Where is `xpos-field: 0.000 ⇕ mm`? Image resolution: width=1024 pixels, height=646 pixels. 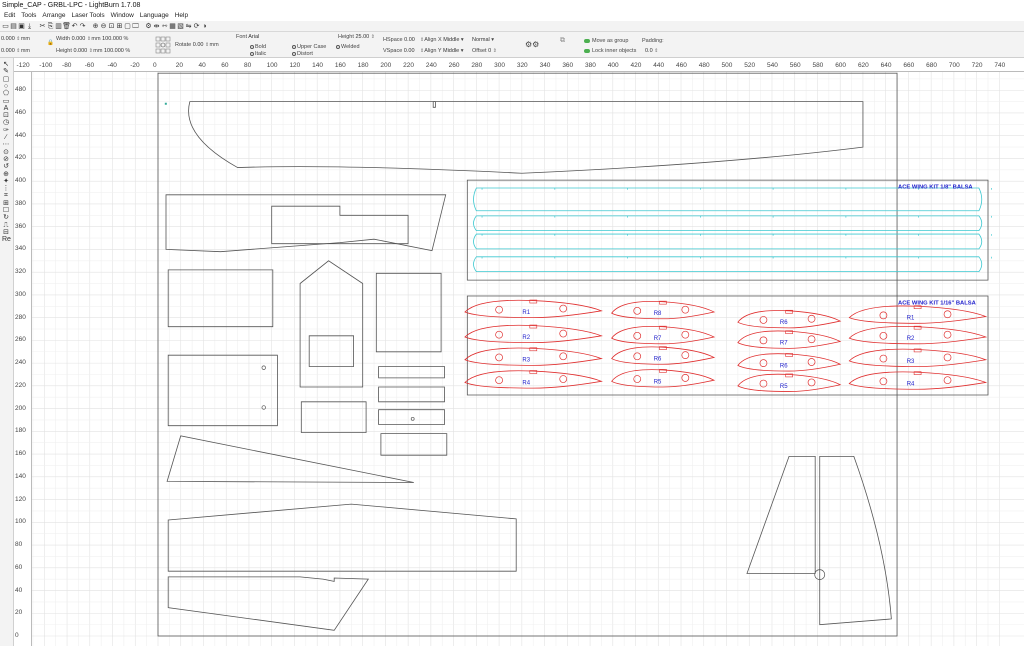
xpos-field: 0.000 ⇕ mm is located at coordinates (15, 39).